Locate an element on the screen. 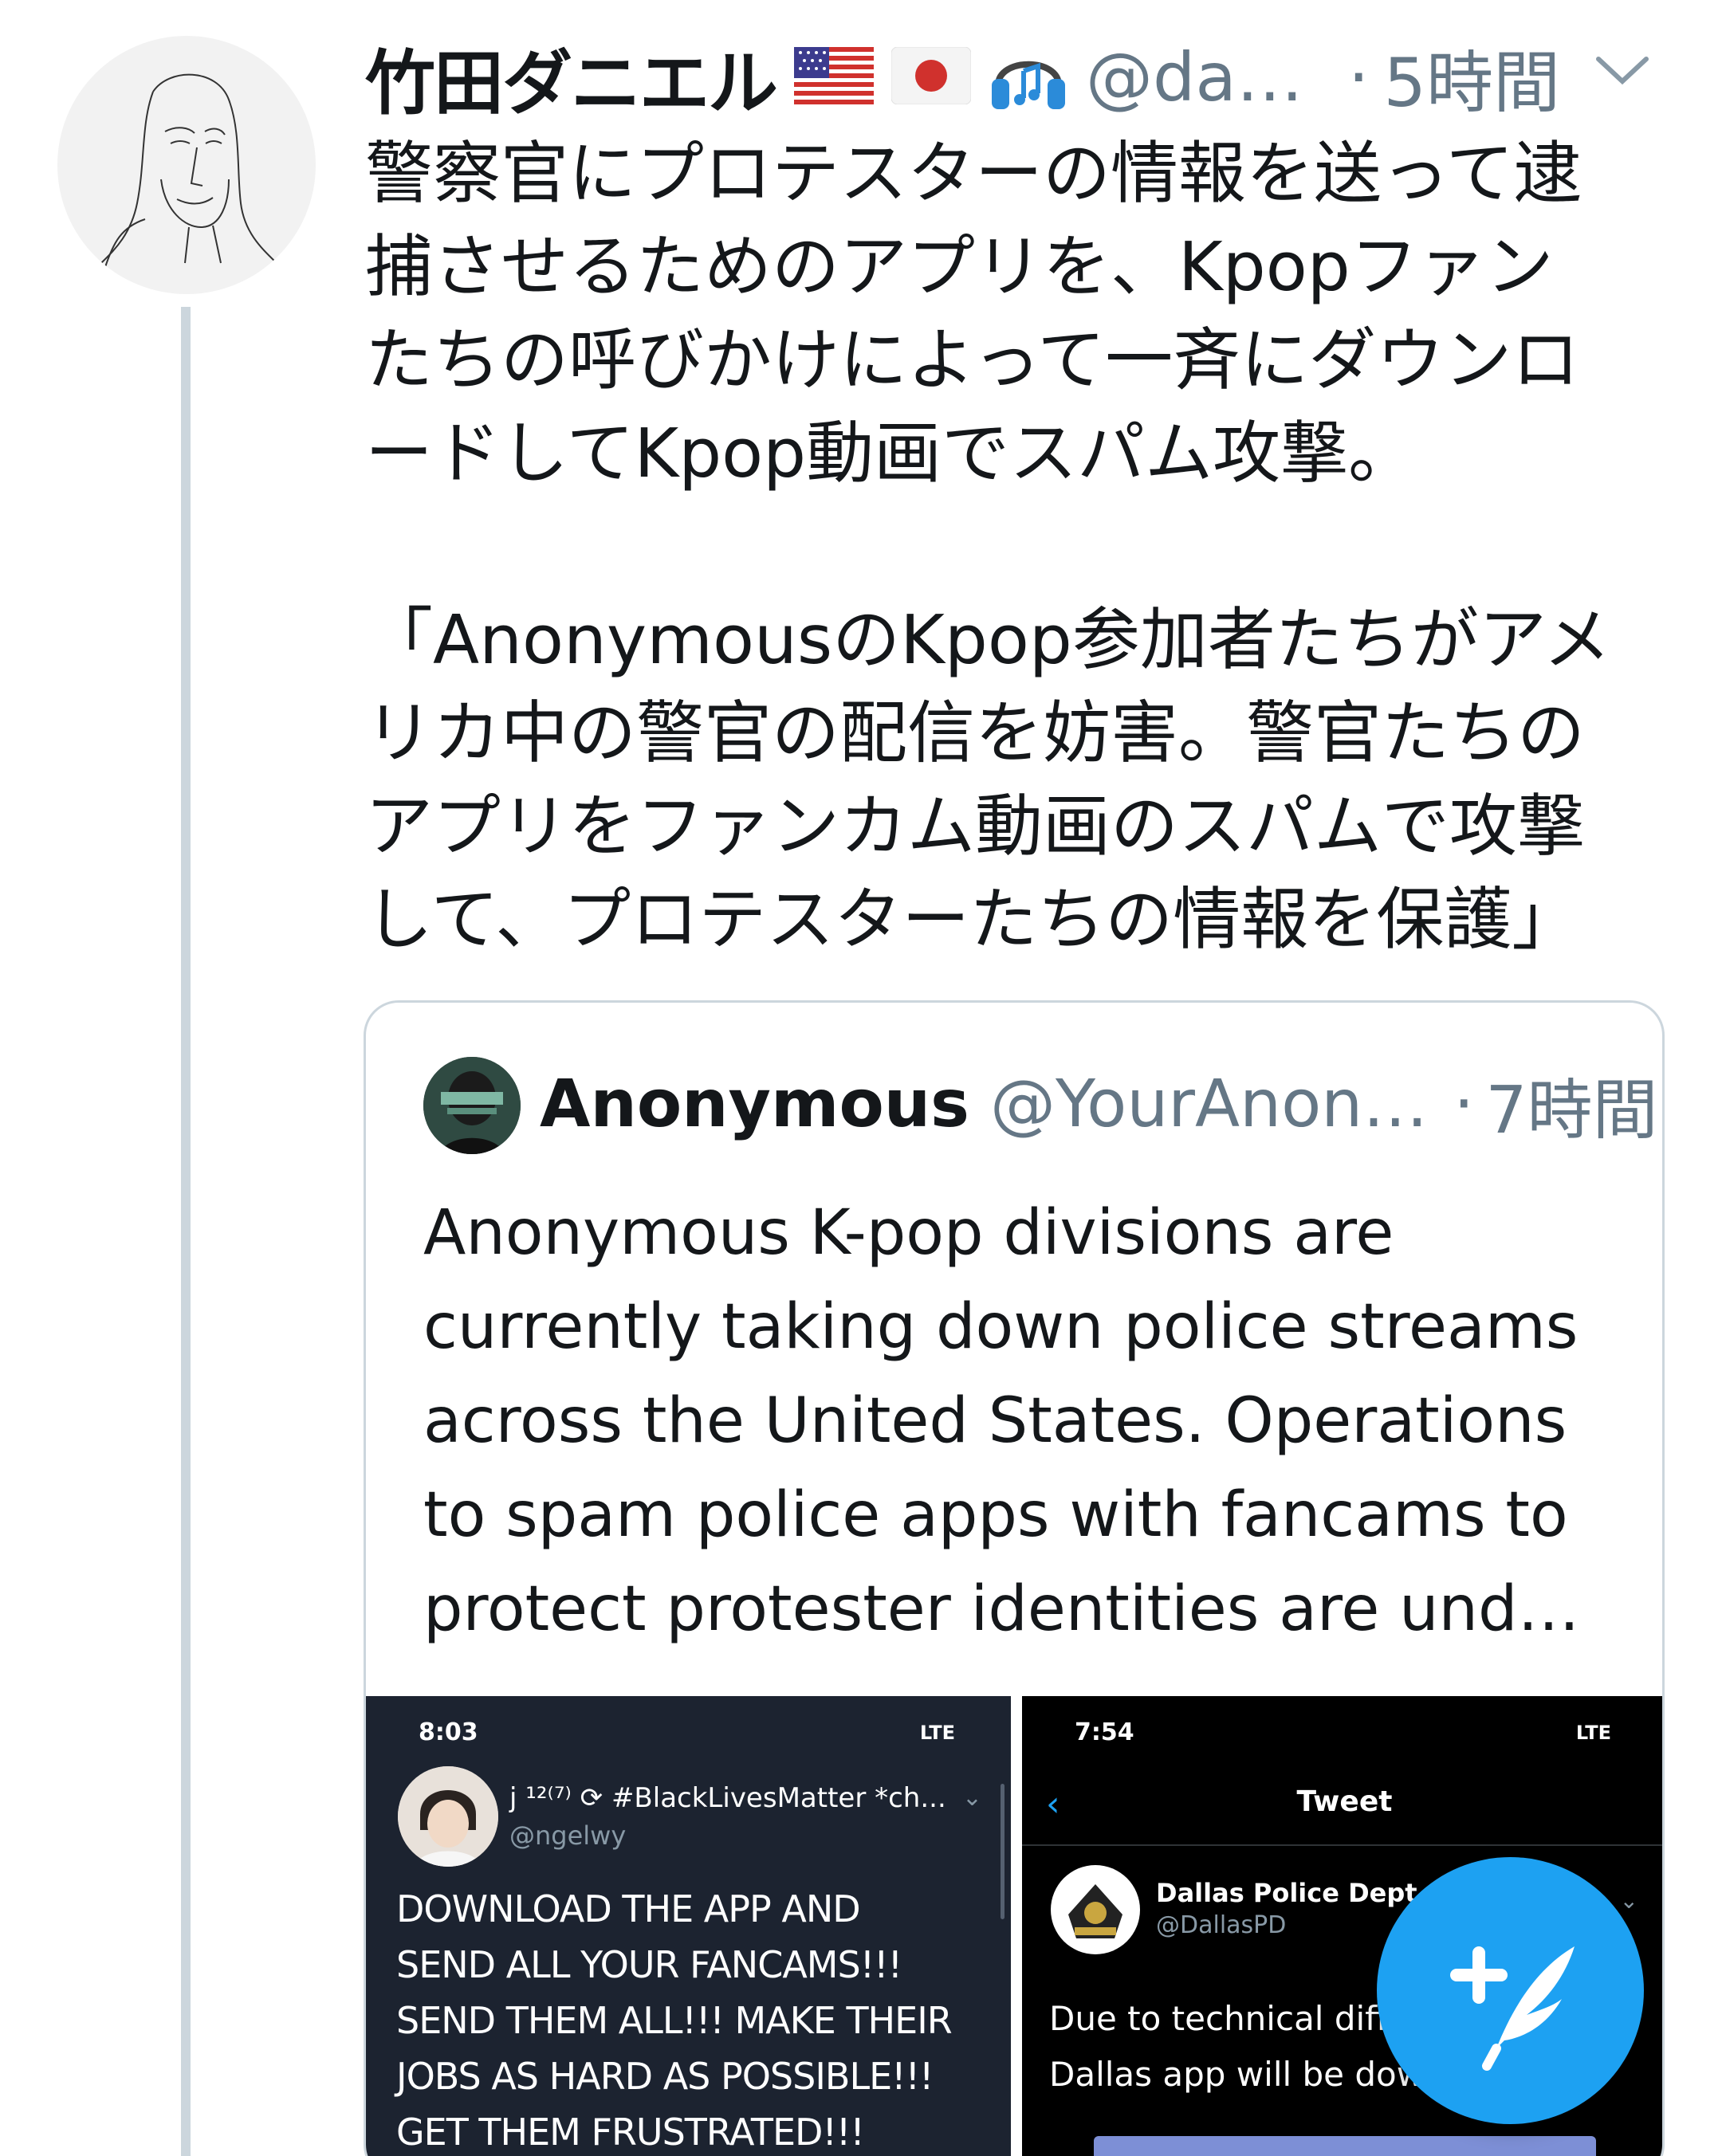 The width and height of the screenshot is (1722, 2156). quoted-text-line: across the United States. Operations is located at coordinates (995, 1421).